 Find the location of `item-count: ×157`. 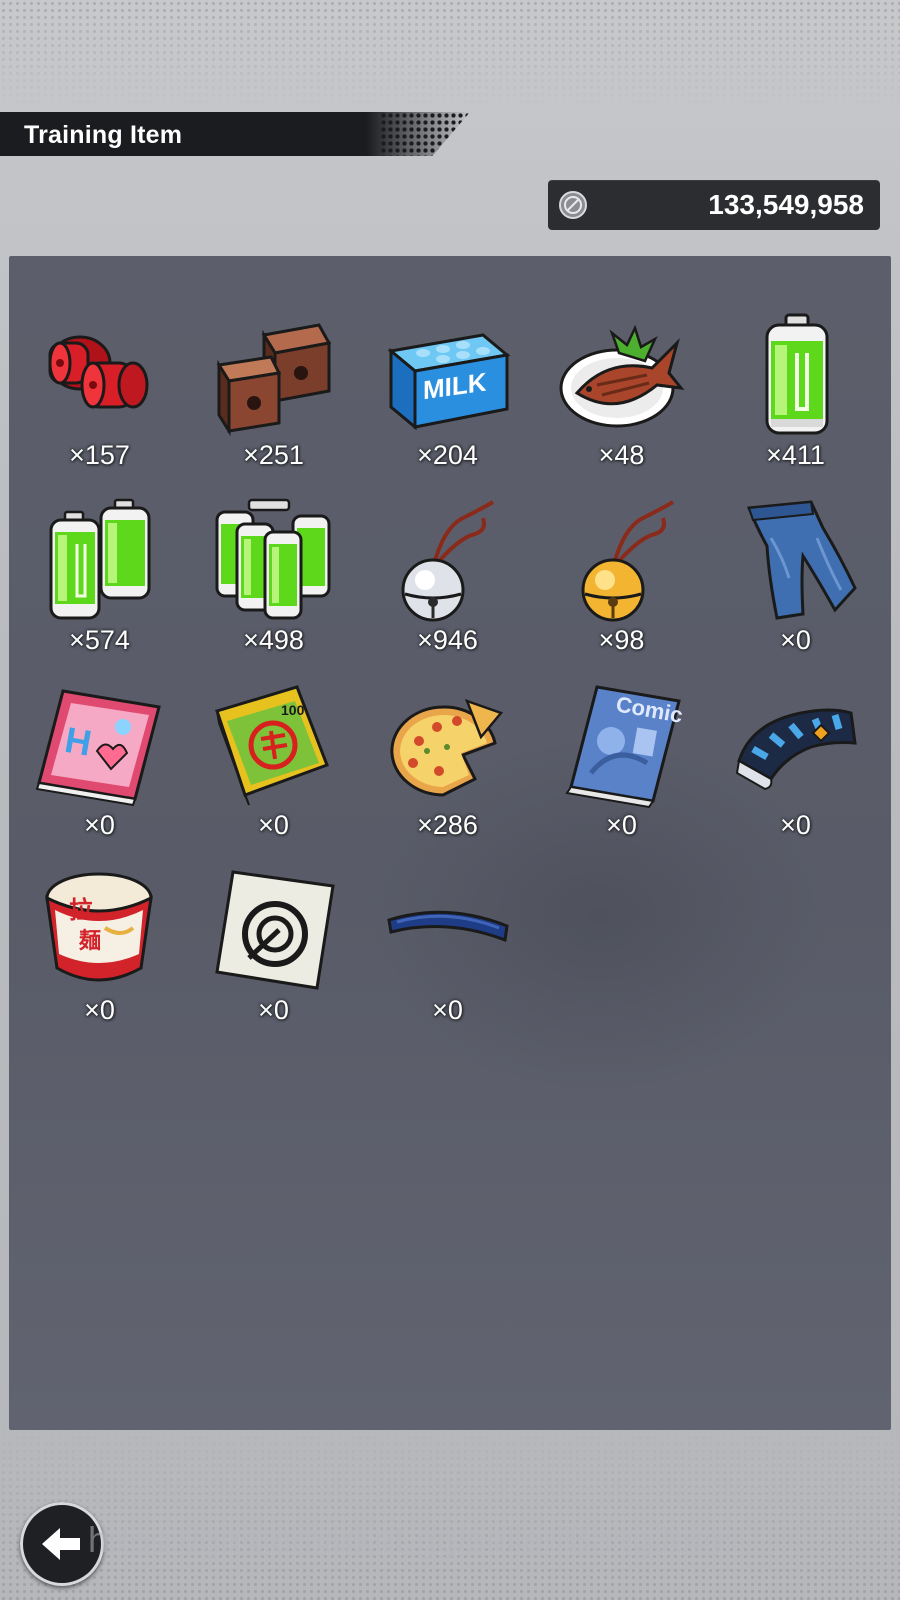

item-count: ×157 is located at coordinates (99, 455).